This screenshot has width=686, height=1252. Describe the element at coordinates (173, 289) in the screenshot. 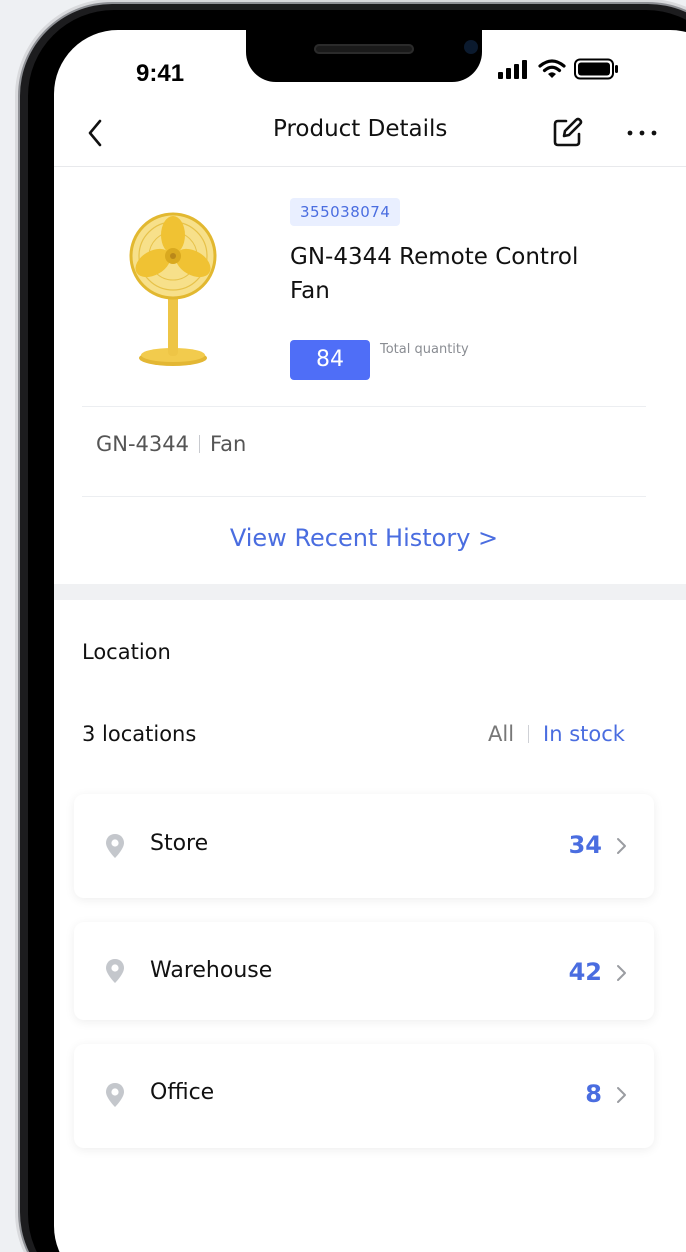

I see `product-image` at that location.